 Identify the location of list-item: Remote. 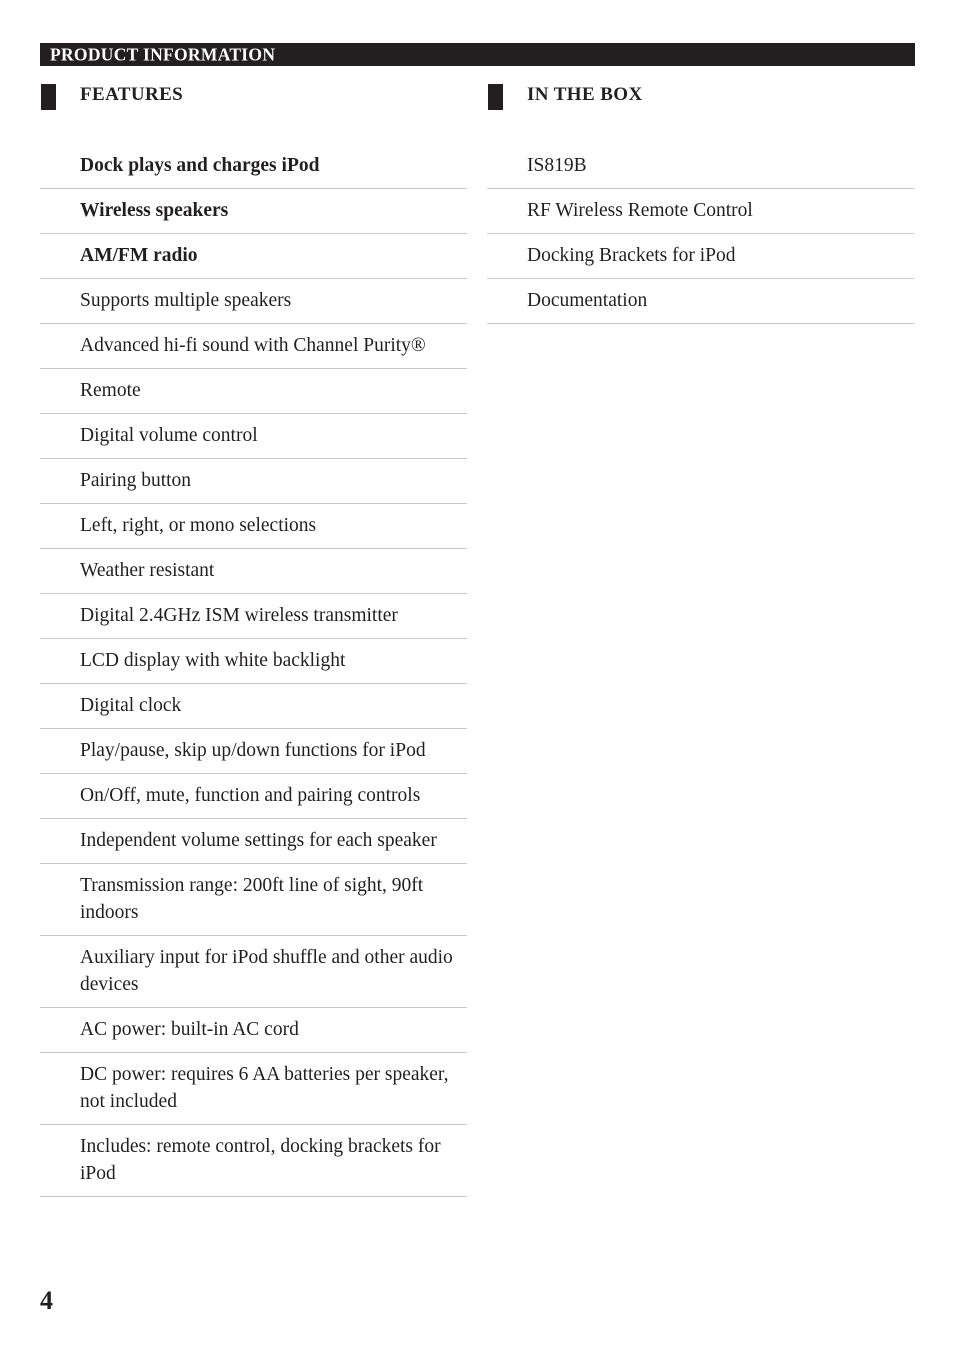
(253, 391).